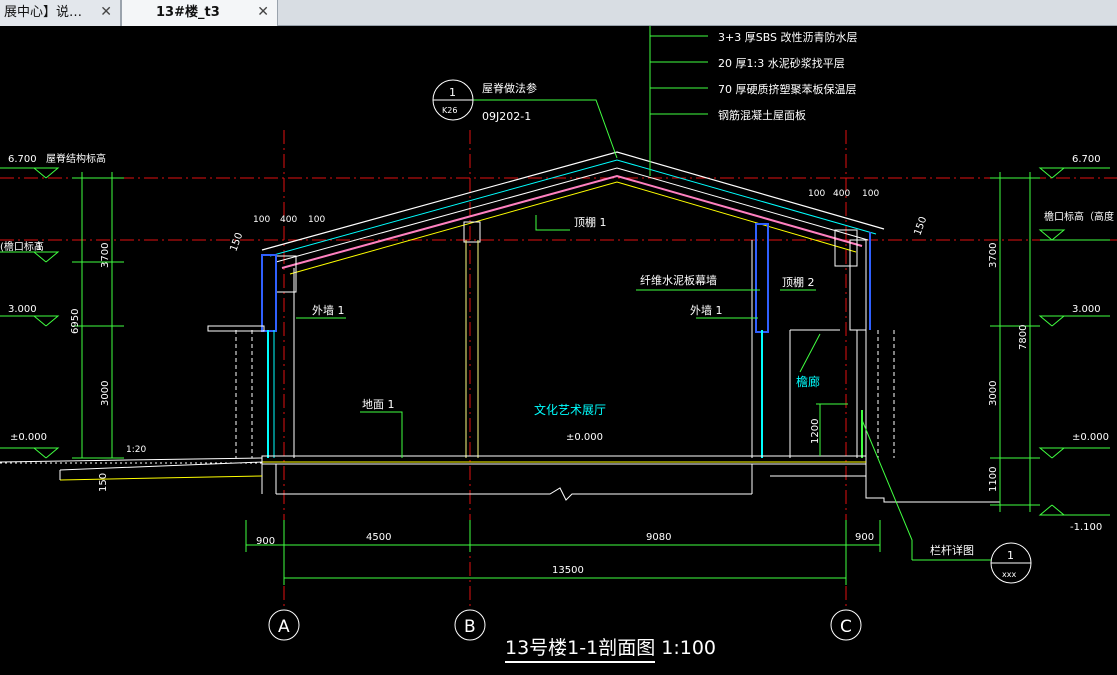 This screenshot has height=675, width=1117. What do you see at coordinates (1079, 216) in the screenshot?
I see `elev-right-eave-label: 檐口标高（高度` at bounding box center [1079, 216].